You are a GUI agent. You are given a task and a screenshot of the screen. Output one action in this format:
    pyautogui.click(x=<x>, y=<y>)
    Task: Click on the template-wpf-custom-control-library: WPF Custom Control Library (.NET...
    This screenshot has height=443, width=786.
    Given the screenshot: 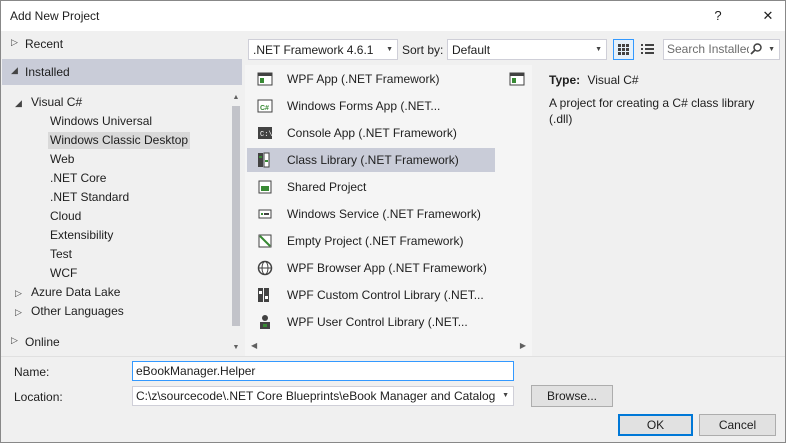 What is the action you would take?
    pyautogui.click(x=371, y=295)
    